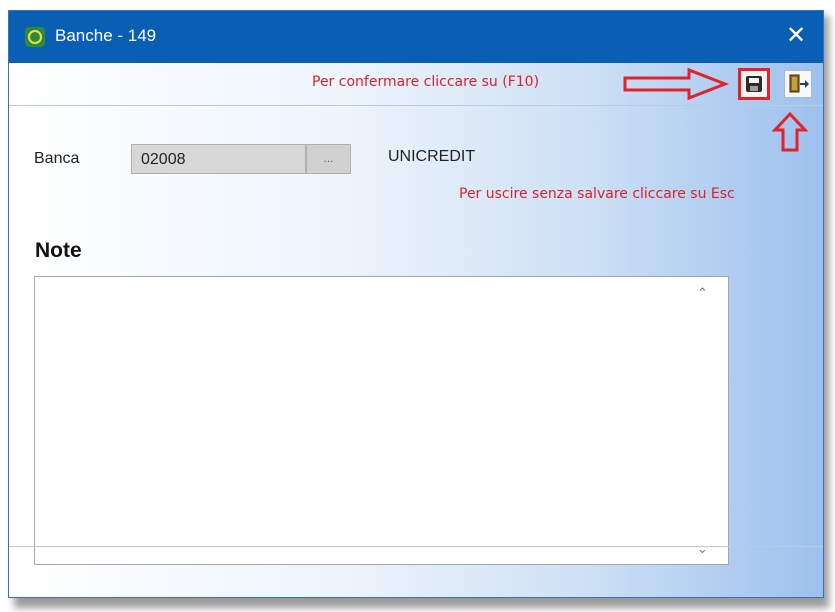 Image resolution: width=835 pixels, height=612 pixels. Describe the element at coordinates (597, 194) in the screenshot. I see `escape-hint: Per uscire senza salvare cliccare su Esc` at that location.